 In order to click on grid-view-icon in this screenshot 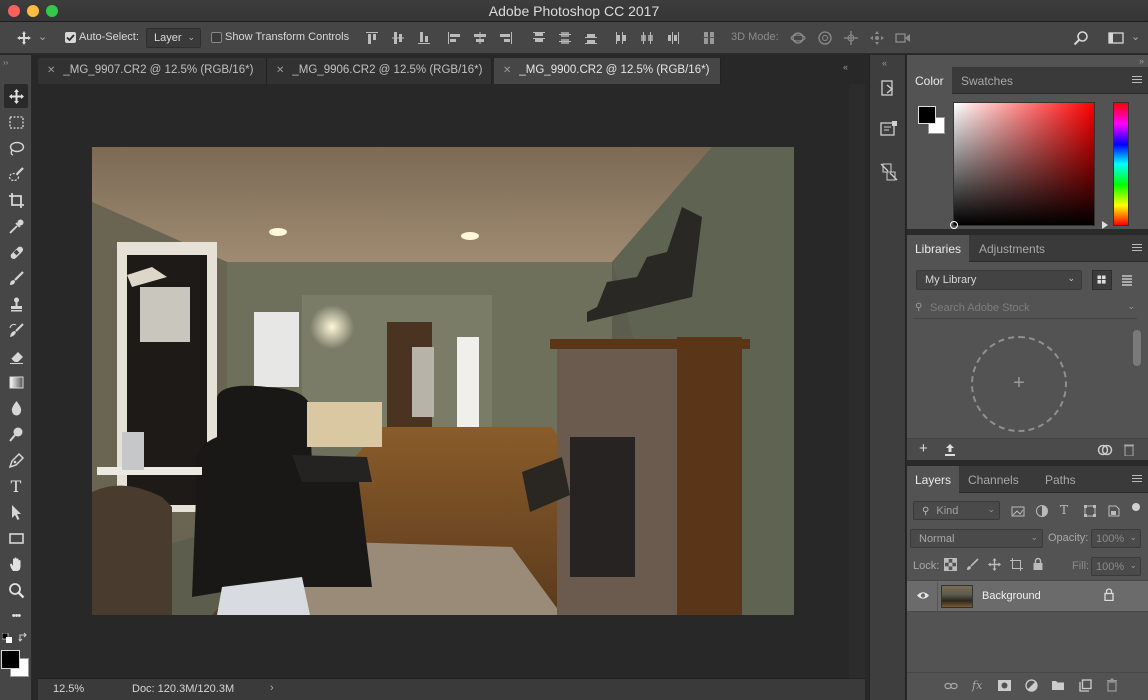, I will do `click(1102, 280)`.